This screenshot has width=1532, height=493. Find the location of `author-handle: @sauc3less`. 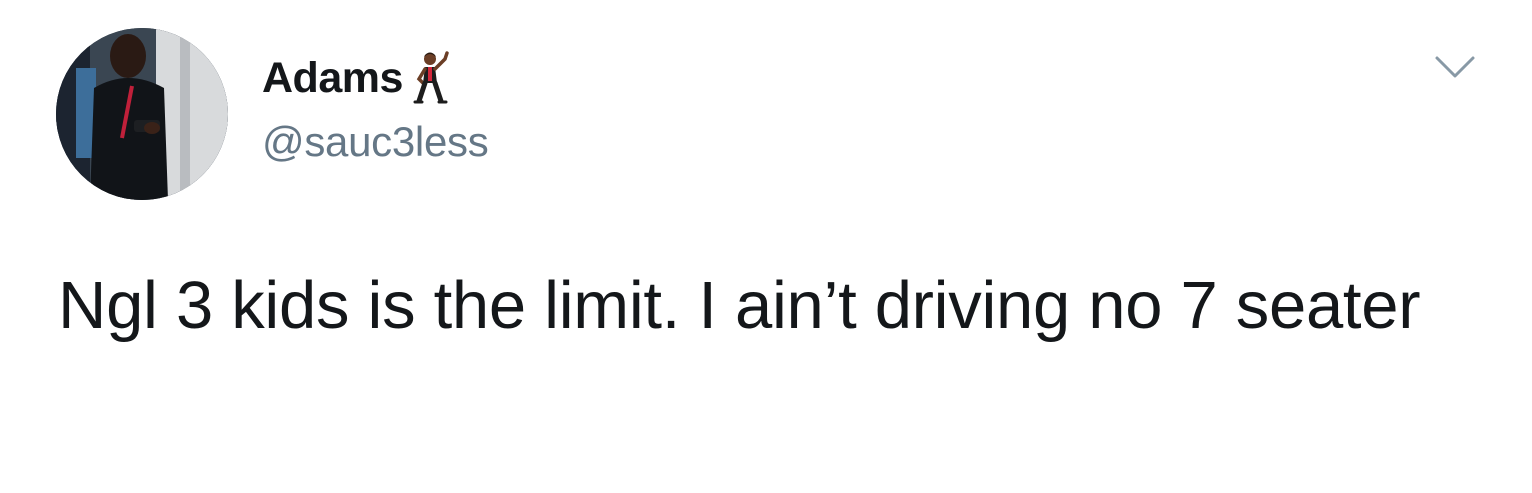

author-handle: @sauc3less is located at coordinates (375, 142).